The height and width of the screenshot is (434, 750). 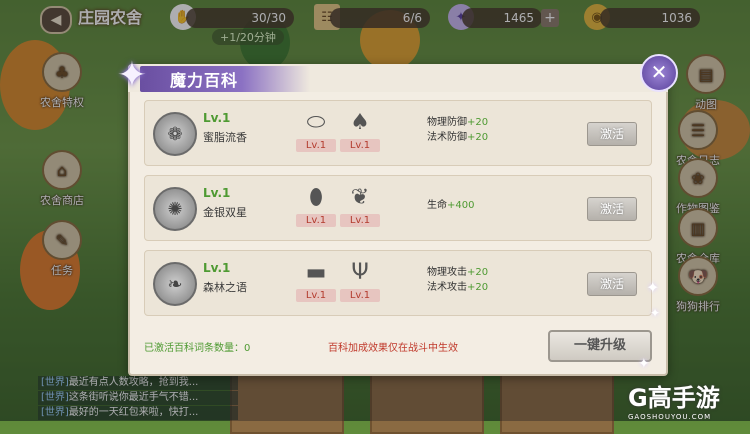 I want to click on battle-only-note: 百科加成效果仅在战斗中生效, so click(x=393, y=348).